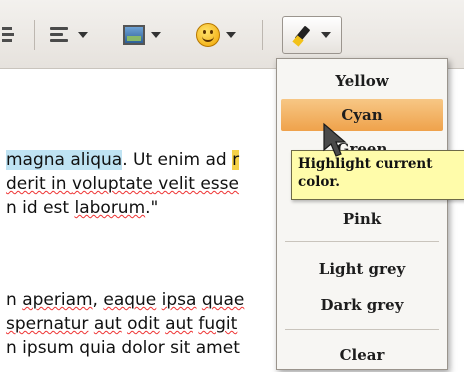 This screenshot has width=464, height=372. Describe the element at coordinates (362, 219) in the screenshot. I see `menu-item-pink: Pink` at that location.